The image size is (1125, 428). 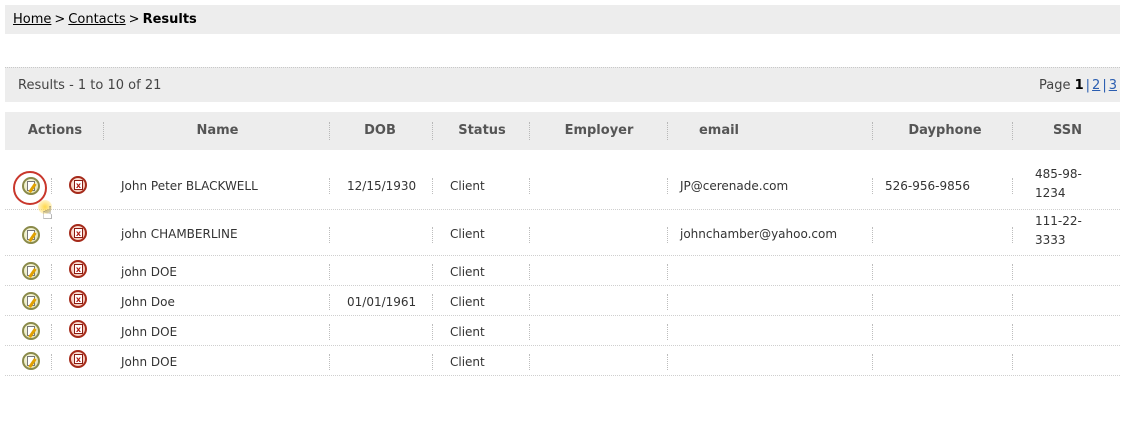 I want to click on header-actions: Actions, so click(x=55, y=131).